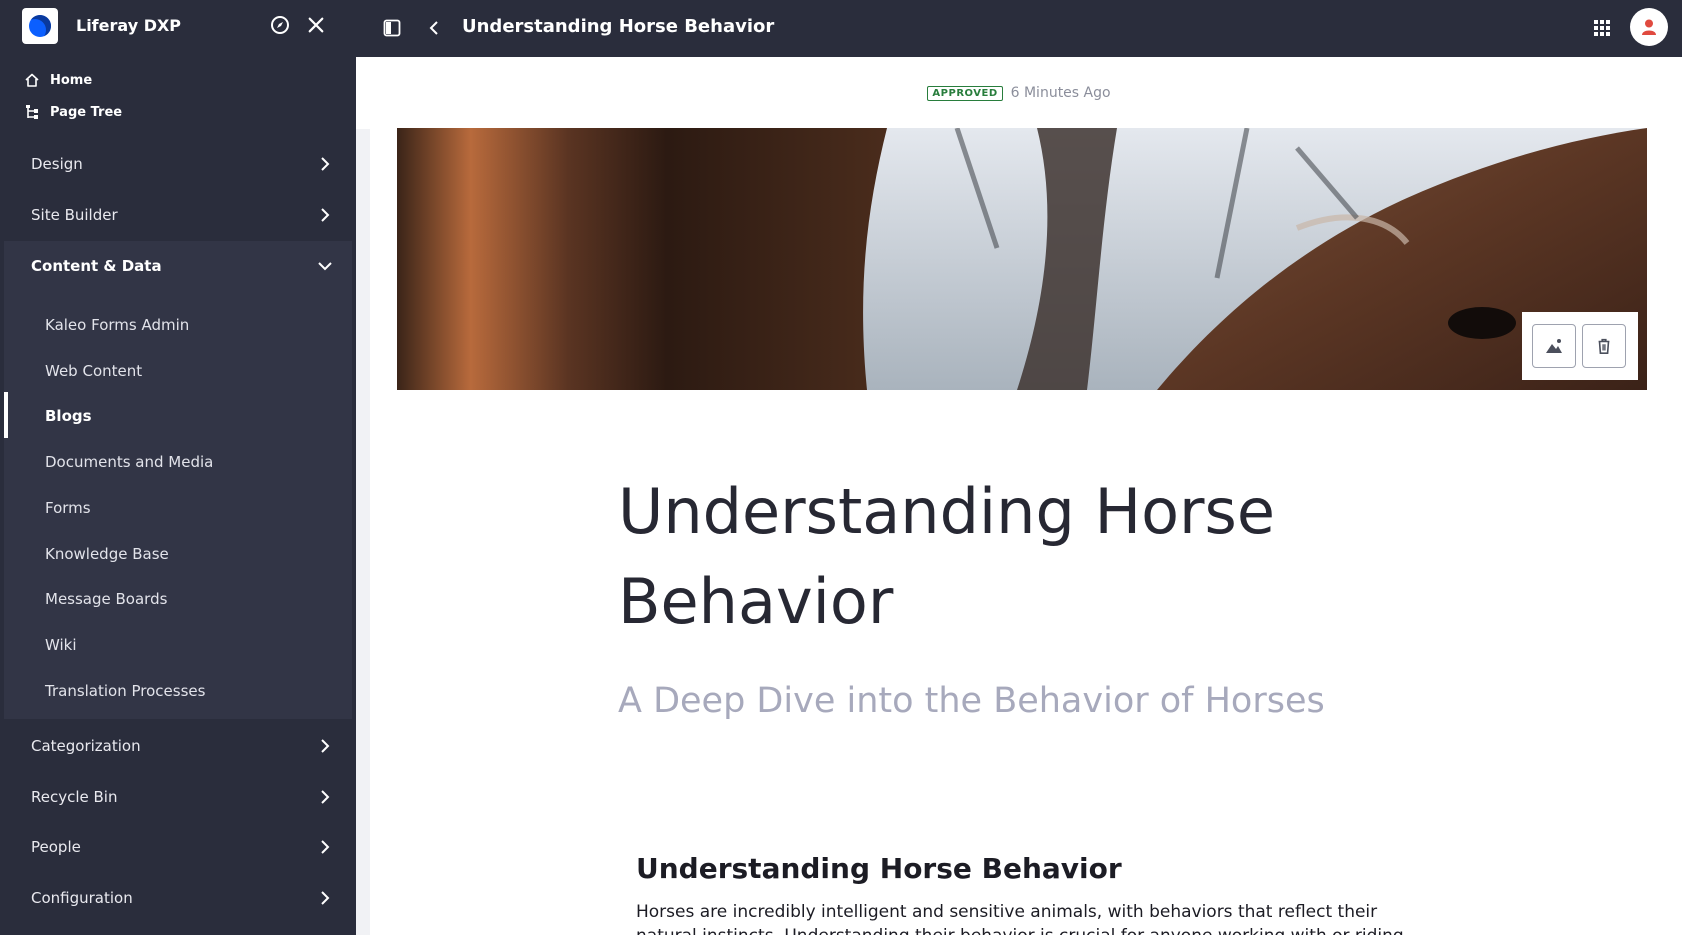  I want to click on section-label: Configuration, so click(82, 898).